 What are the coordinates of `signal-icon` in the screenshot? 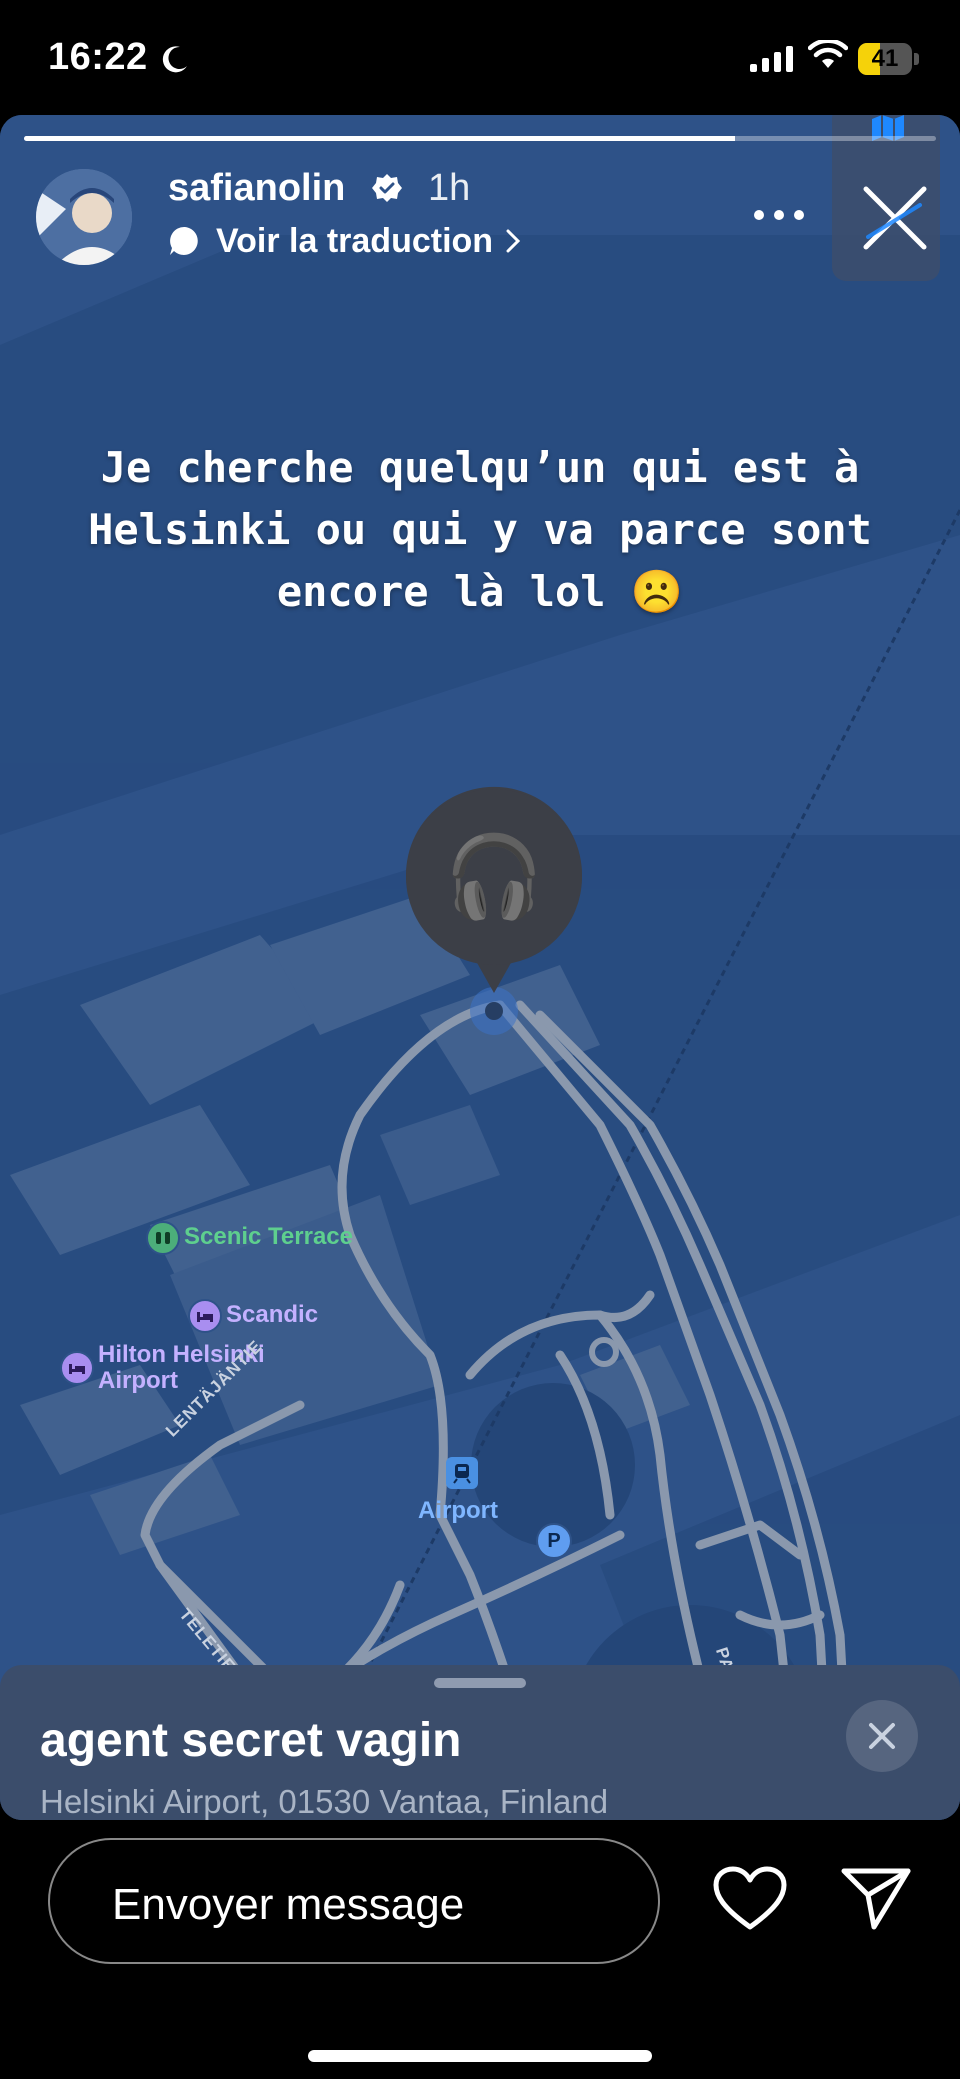 It's located at (771, 59).